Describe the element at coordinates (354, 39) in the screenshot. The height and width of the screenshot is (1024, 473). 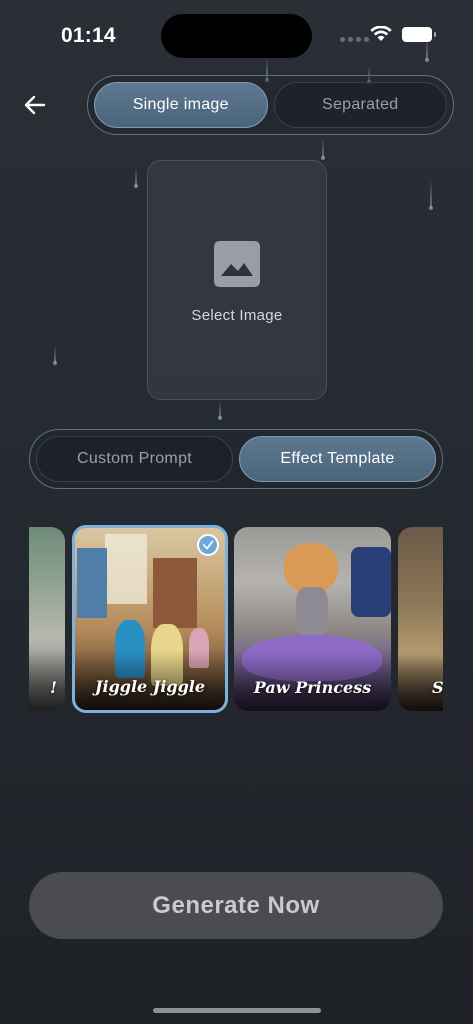
I see `cellular-signal-icon` at that location.